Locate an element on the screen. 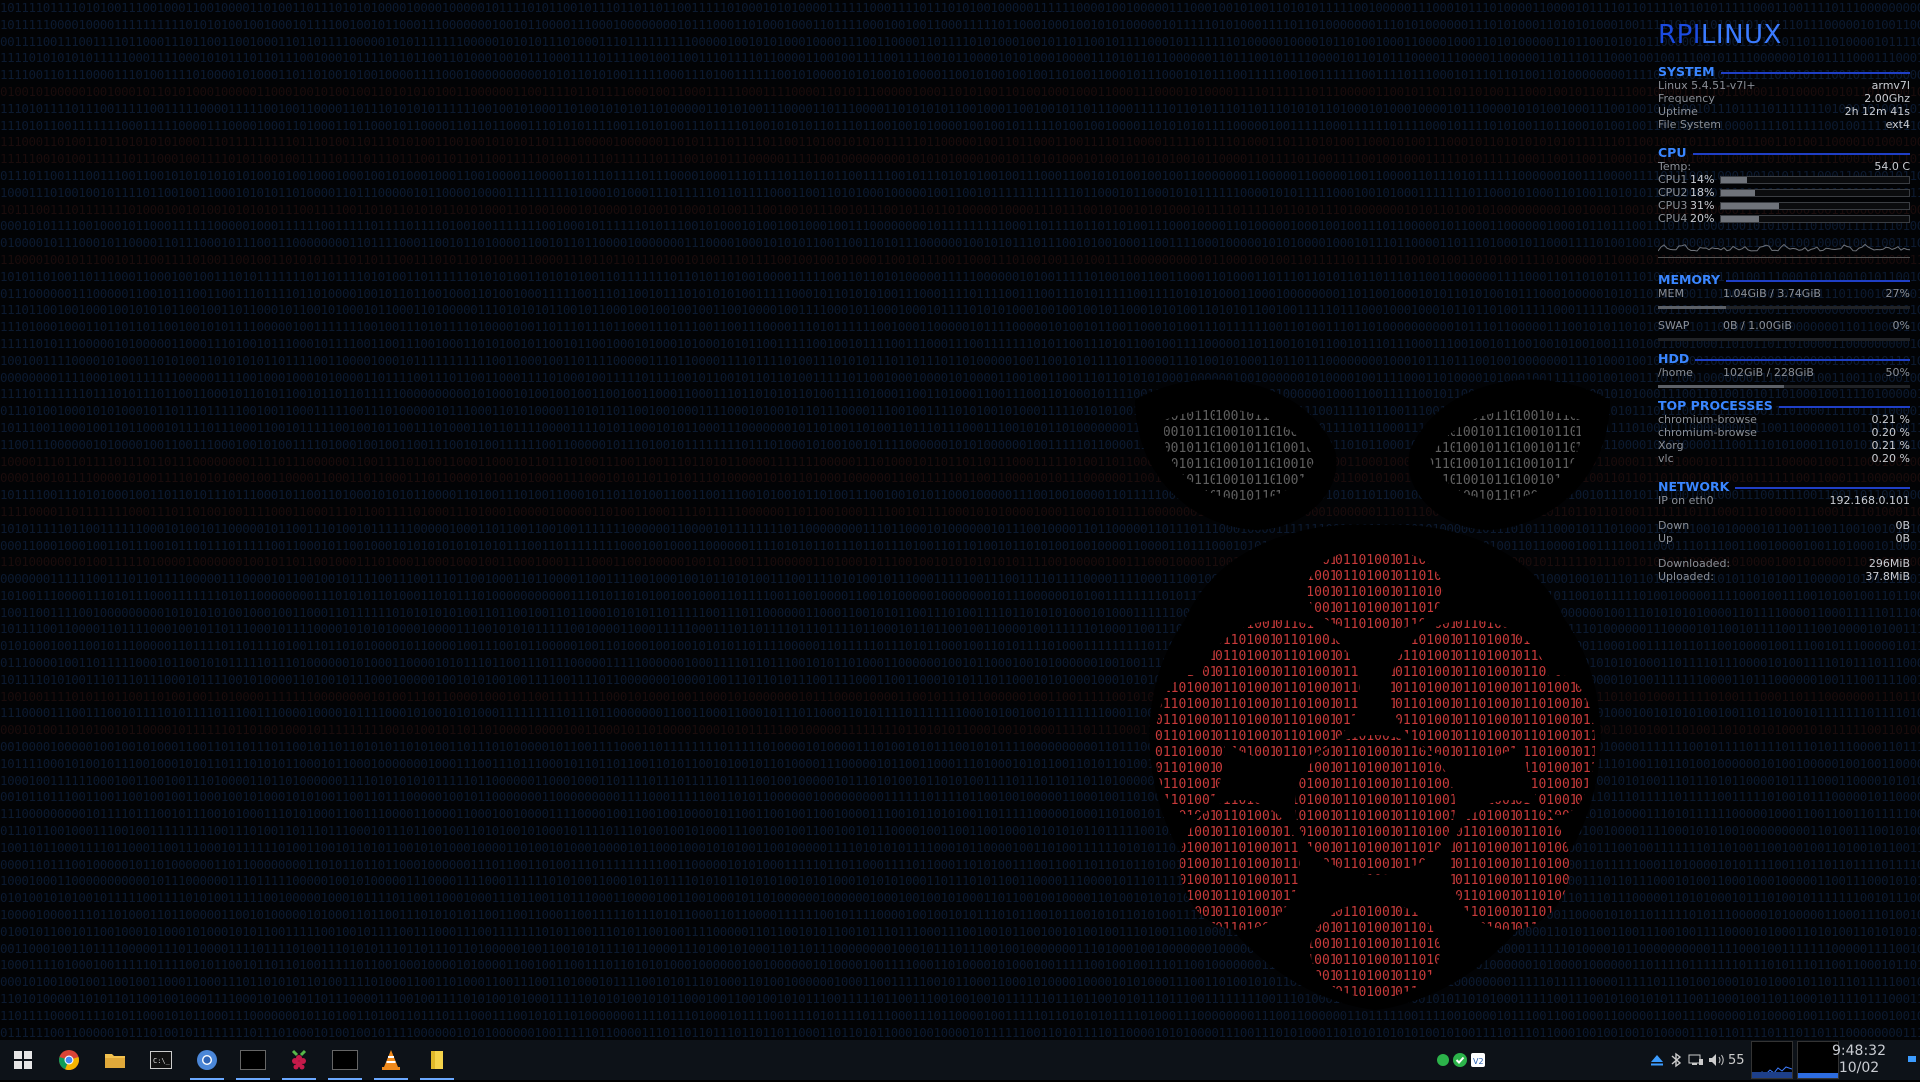 Image resolution: width=1920 pixels, height=1082 pixels. cpu-core-row: CPU3 31% is located at coordinates (1784, 205).